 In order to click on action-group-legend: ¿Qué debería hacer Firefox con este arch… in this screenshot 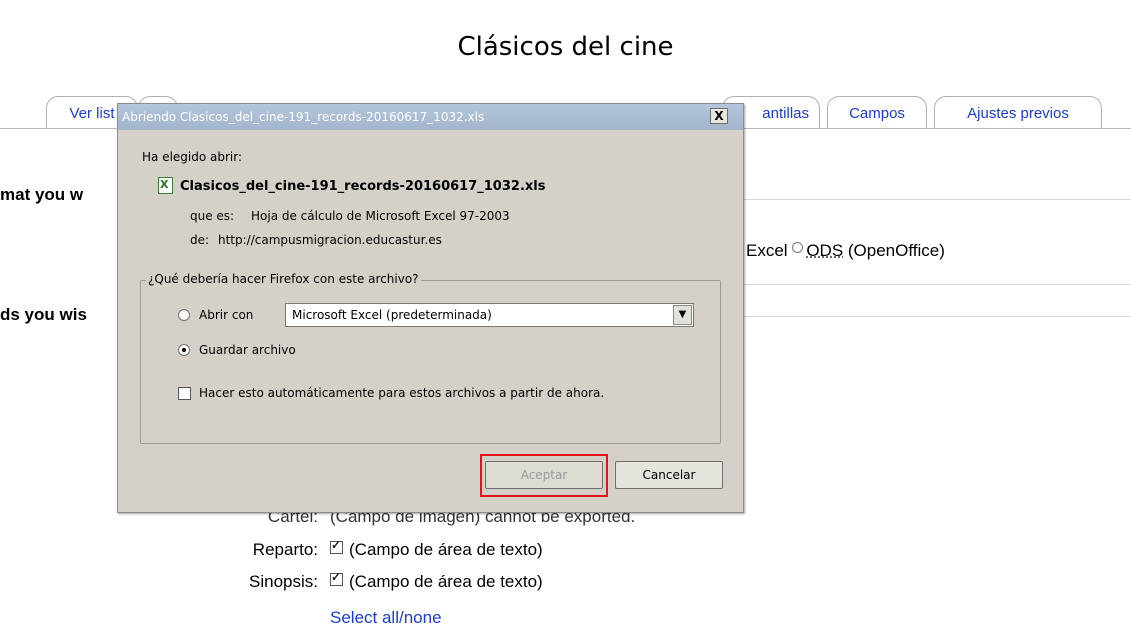, I will do `click(283, 279)`.